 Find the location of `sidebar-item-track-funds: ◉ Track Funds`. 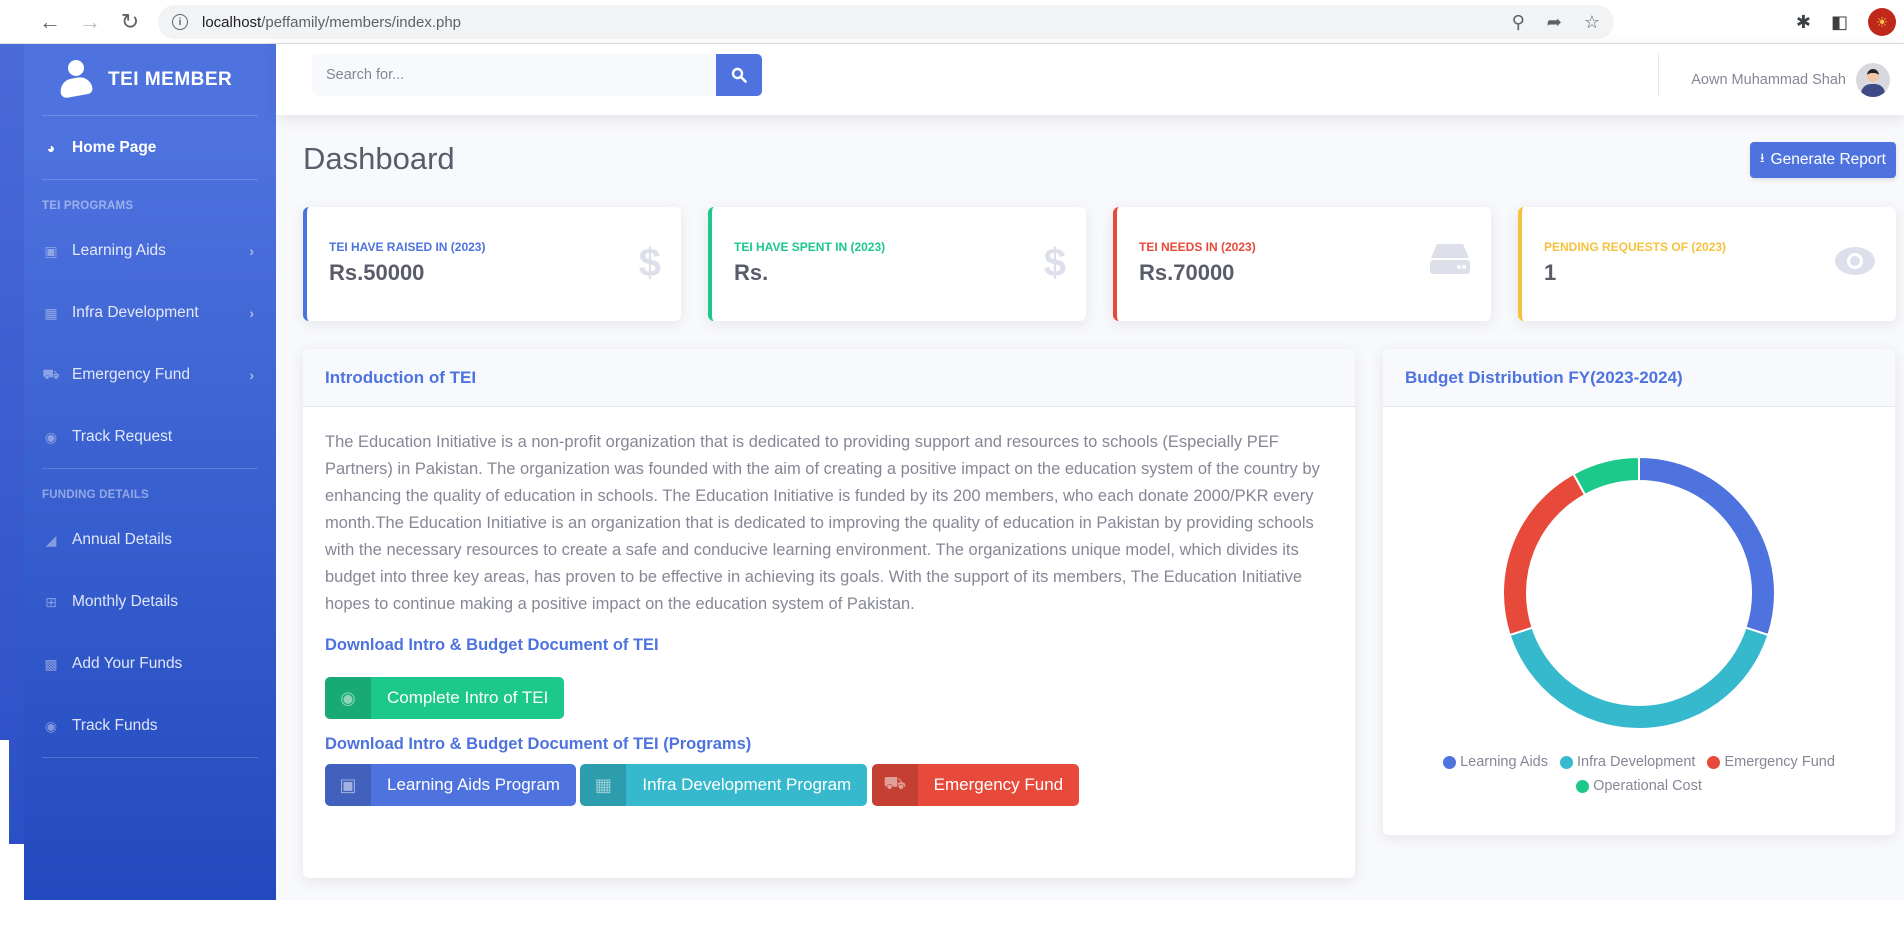

sidebar-item-track-funds: ◉ Track Funds is located at coordinates (150, 726).